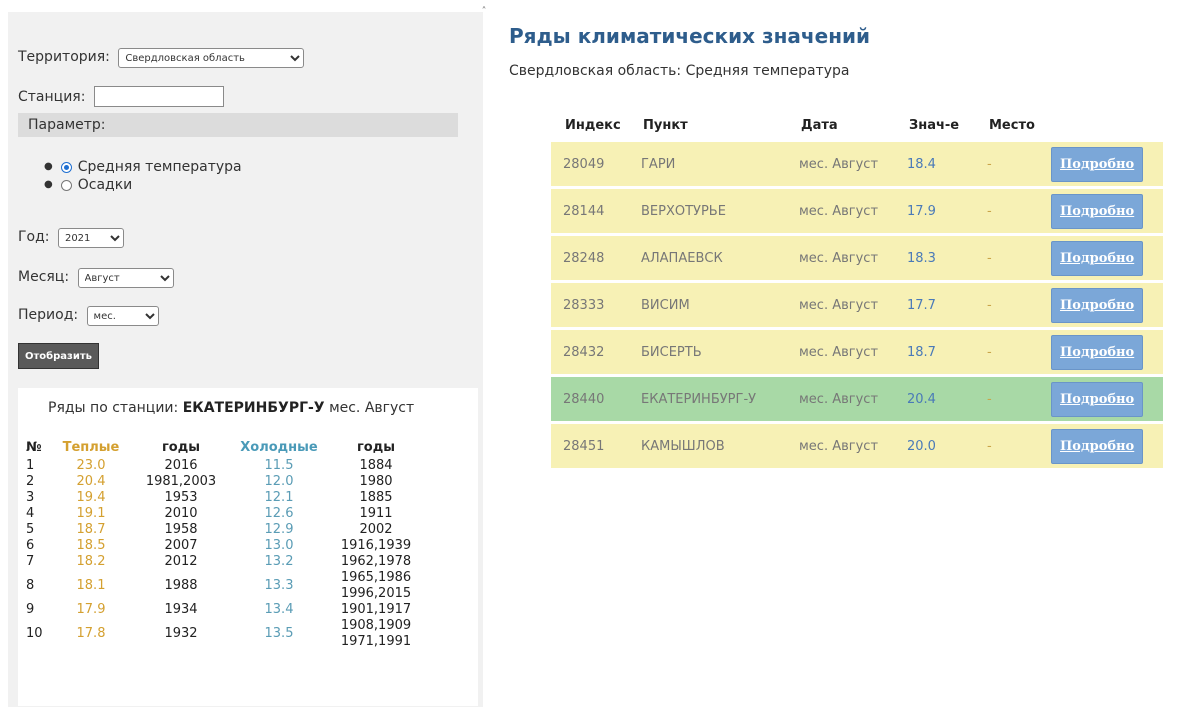 The image size is (1181, 709). Describe the element at coordinates (91, 513) in the screenshot. I see `records-cell-warm: 19.1` at that location.